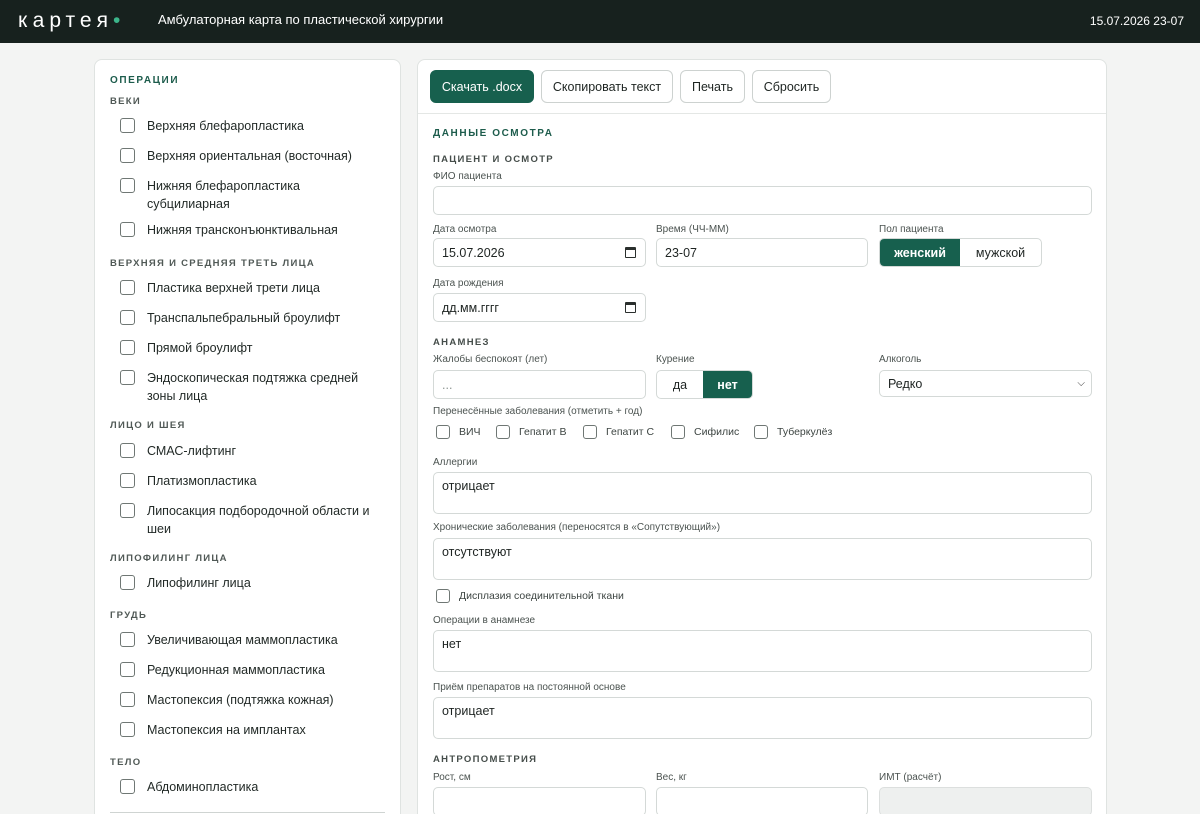 The height and width of the screenshot is (814, 1200). Describe the element at coordinates (247, 348) in the screenshot. I see `operation-checkbox-item: Прямой броулифт` at that location.